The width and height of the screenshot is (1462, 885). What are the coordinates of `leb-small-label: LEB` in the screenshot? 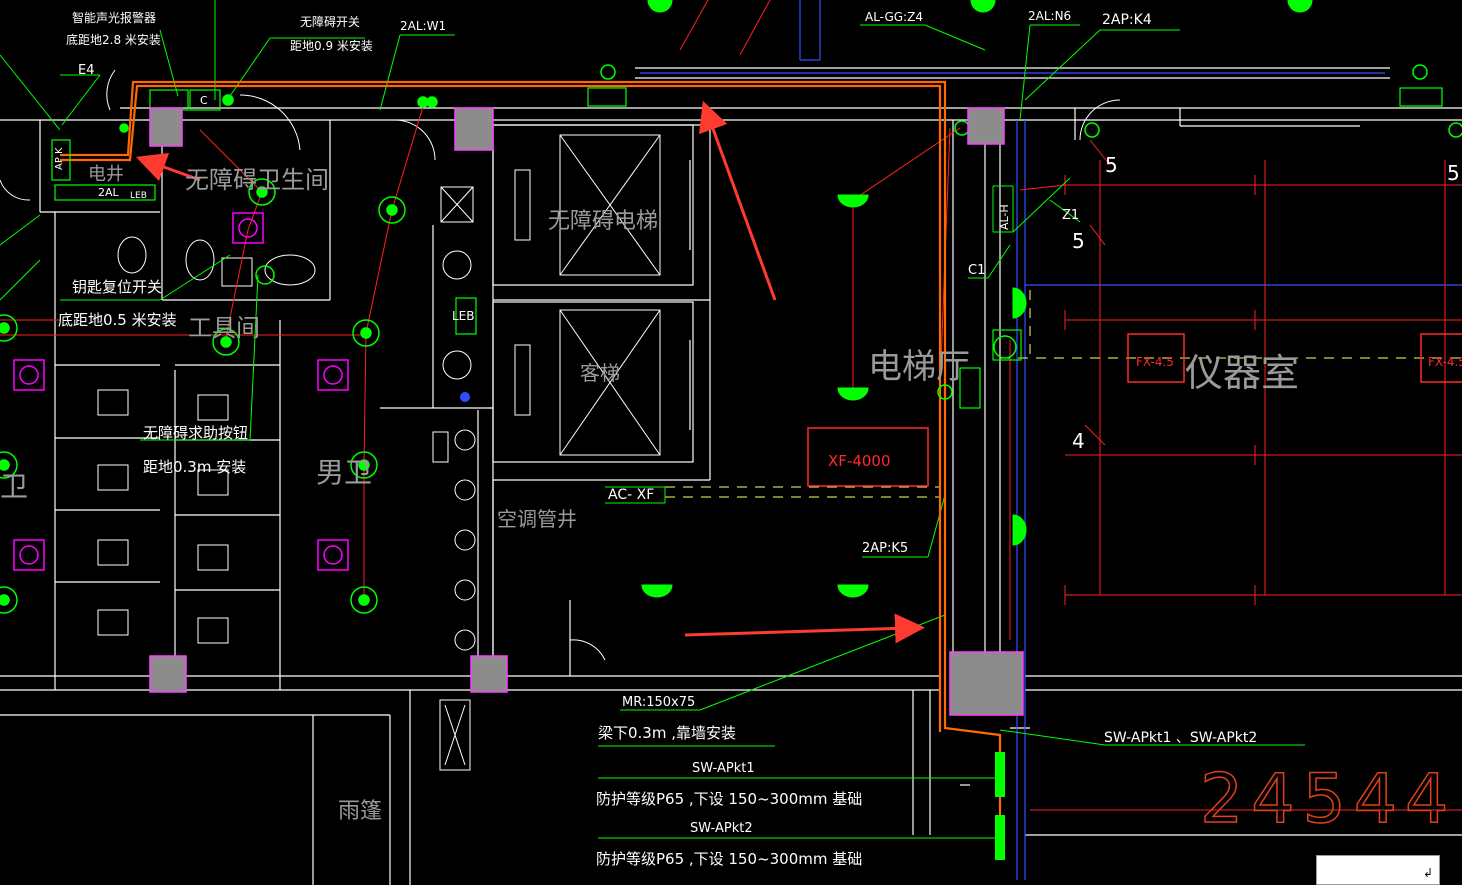 It's located at (138, 196).